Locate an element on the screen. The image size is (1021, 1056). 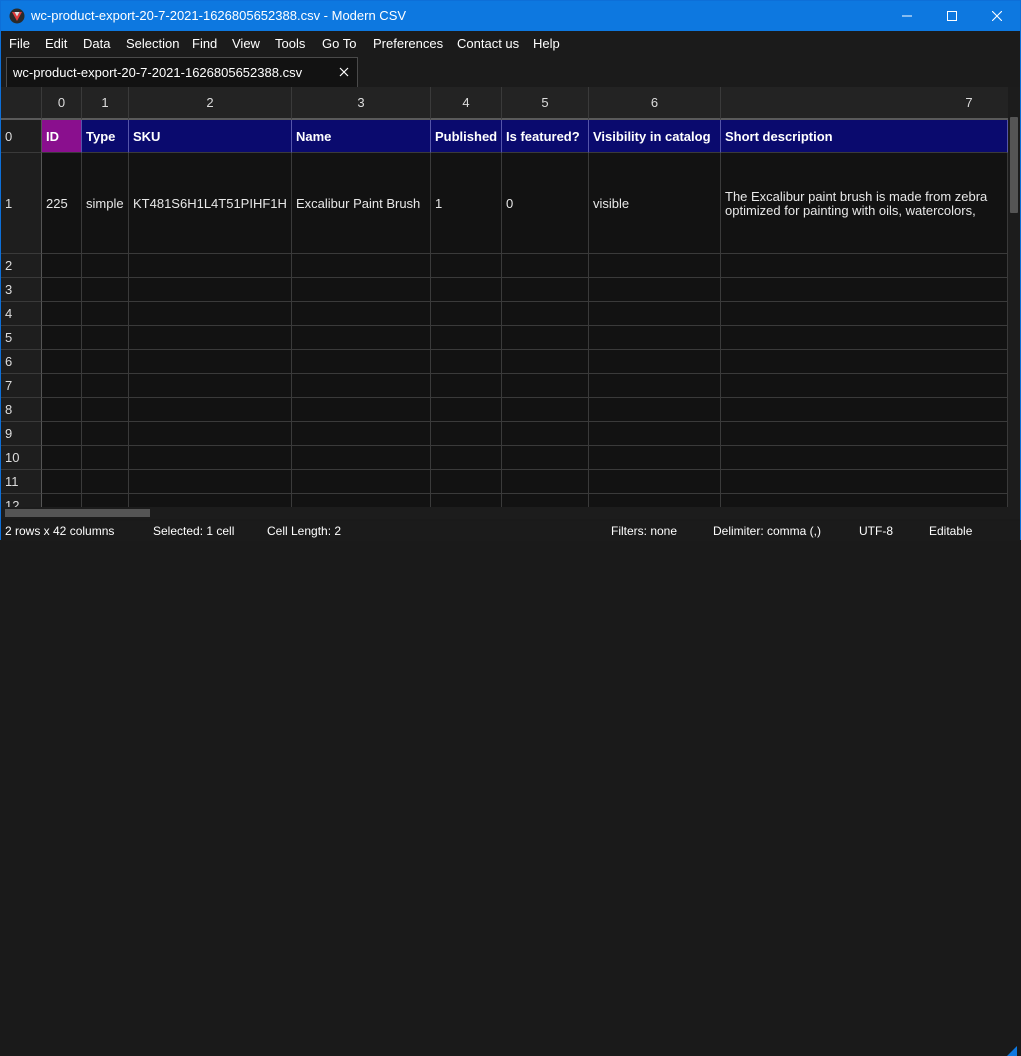
menu-selection: Selection is located at coordinates (152, 43).